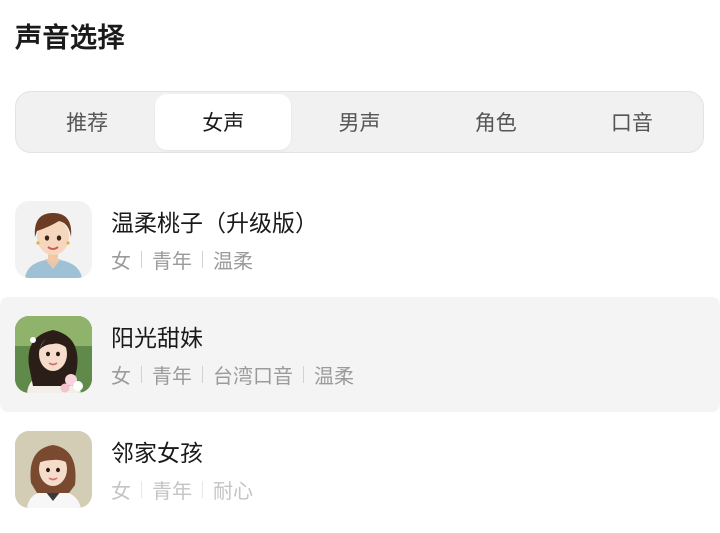 The image size is (720, 533). What do you see at coordinates (214, 224) in the screenshot?
I see `voice-name: 温柔桃子（升级版）` at bounding box center [214, 224].